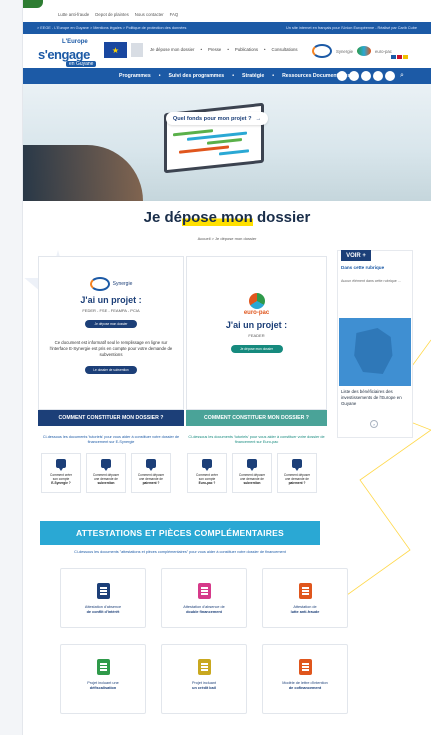 The image size is (431, 735). What do you see at coordinates (73, 14) in the screenshot?
I see `top-link-anti-fraude: Lutte anti-fraude` at bounding box center [73, 14].